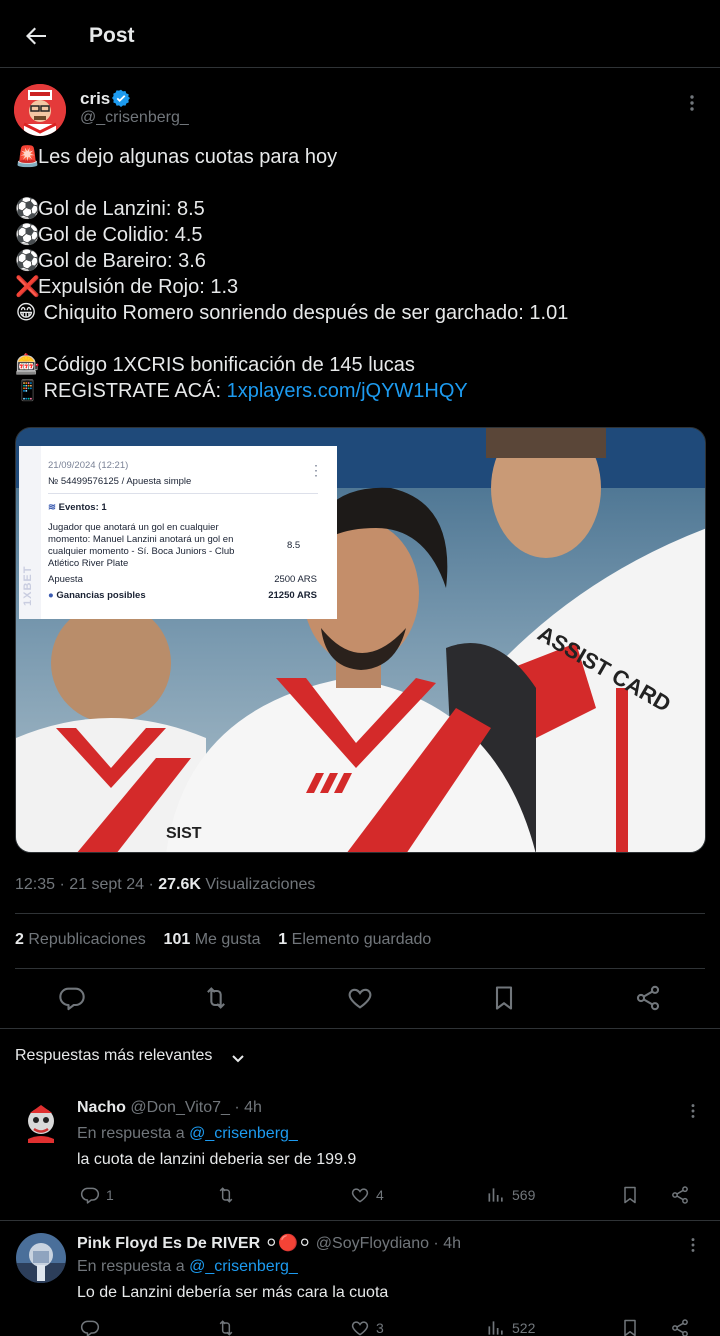 The height and width of the screenshot is (1336, 720). I want to click on ticket-events-label: ≋ Eventos: 1, so click(77, 507).